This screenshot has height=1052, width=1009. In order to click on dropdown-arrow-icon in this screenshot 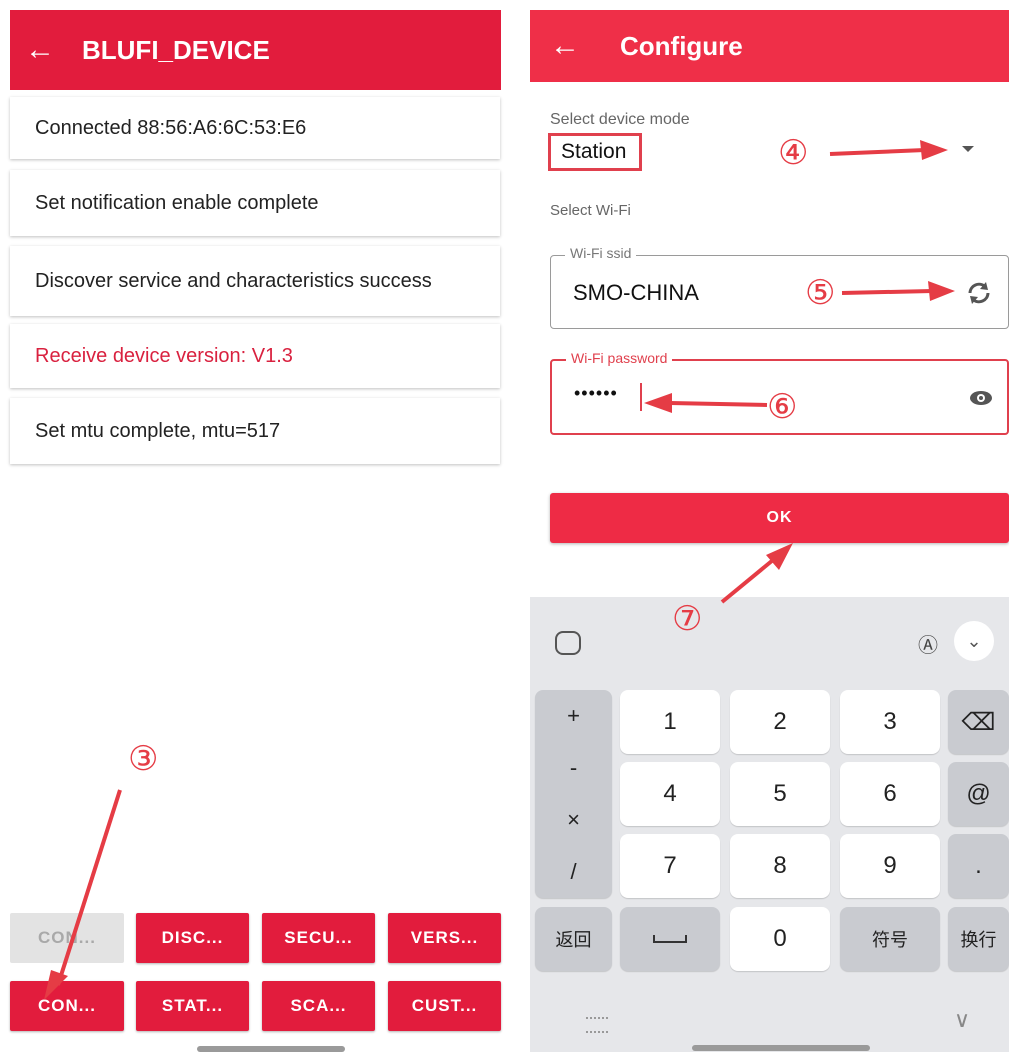, I will do `click(968, 149)`.